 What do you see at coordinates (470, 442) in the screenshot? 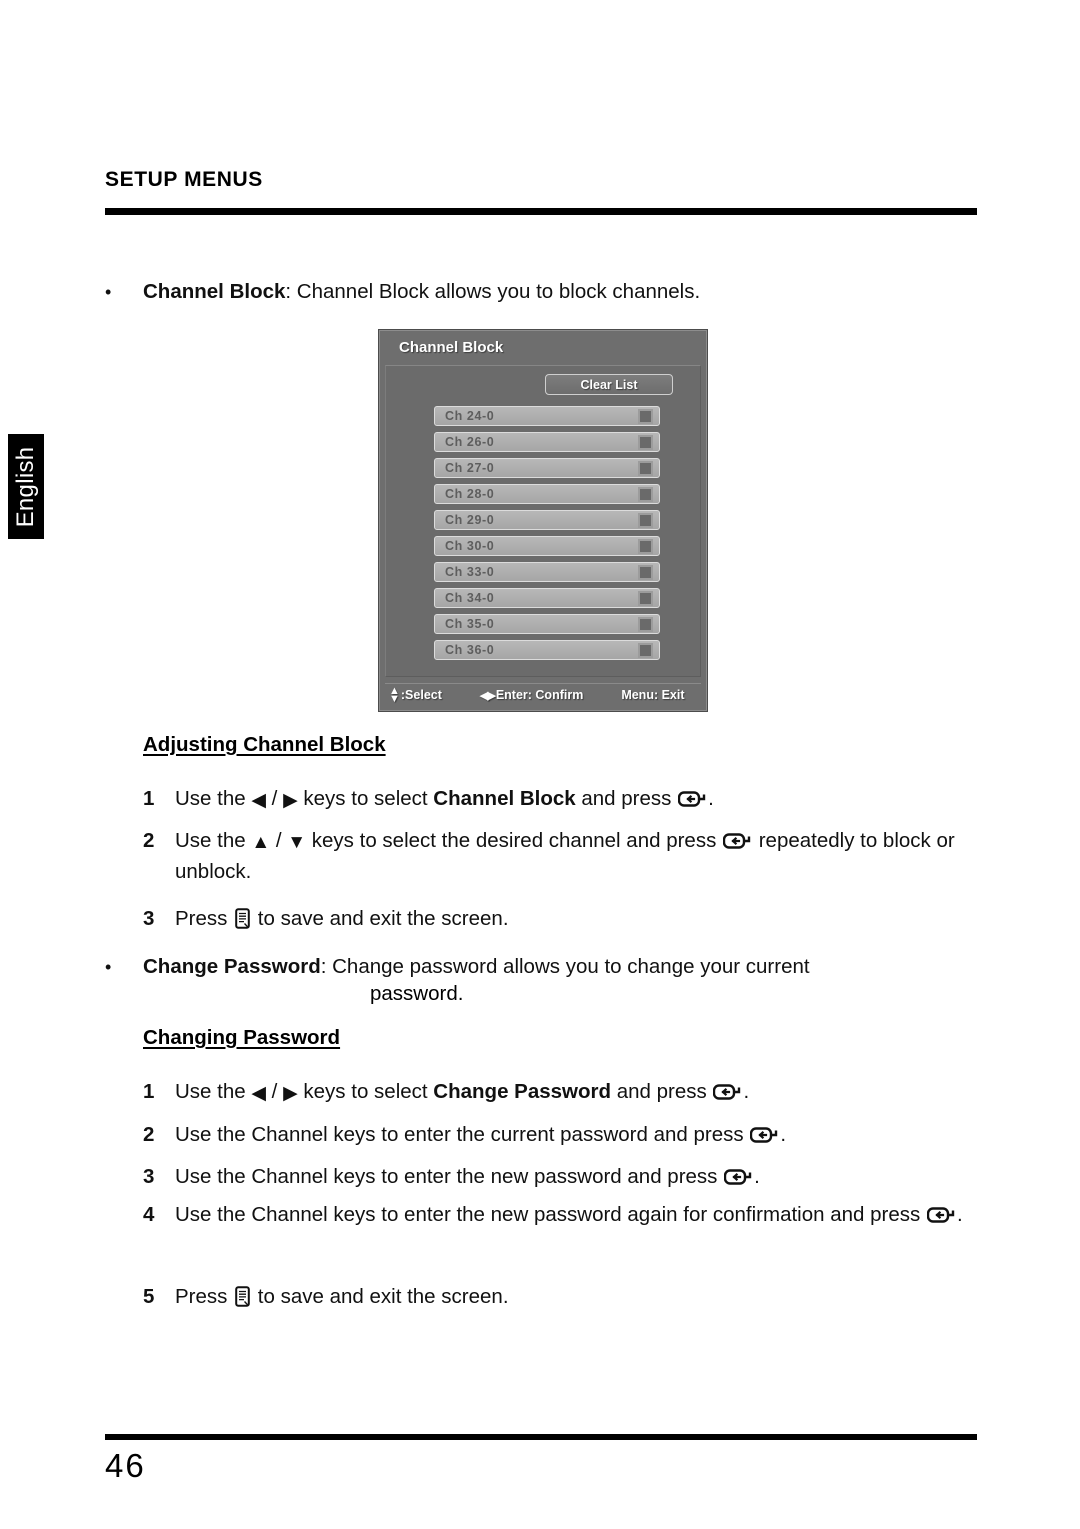
I see `channel-label: Ch 26-0` at bounding box center [470, 442].